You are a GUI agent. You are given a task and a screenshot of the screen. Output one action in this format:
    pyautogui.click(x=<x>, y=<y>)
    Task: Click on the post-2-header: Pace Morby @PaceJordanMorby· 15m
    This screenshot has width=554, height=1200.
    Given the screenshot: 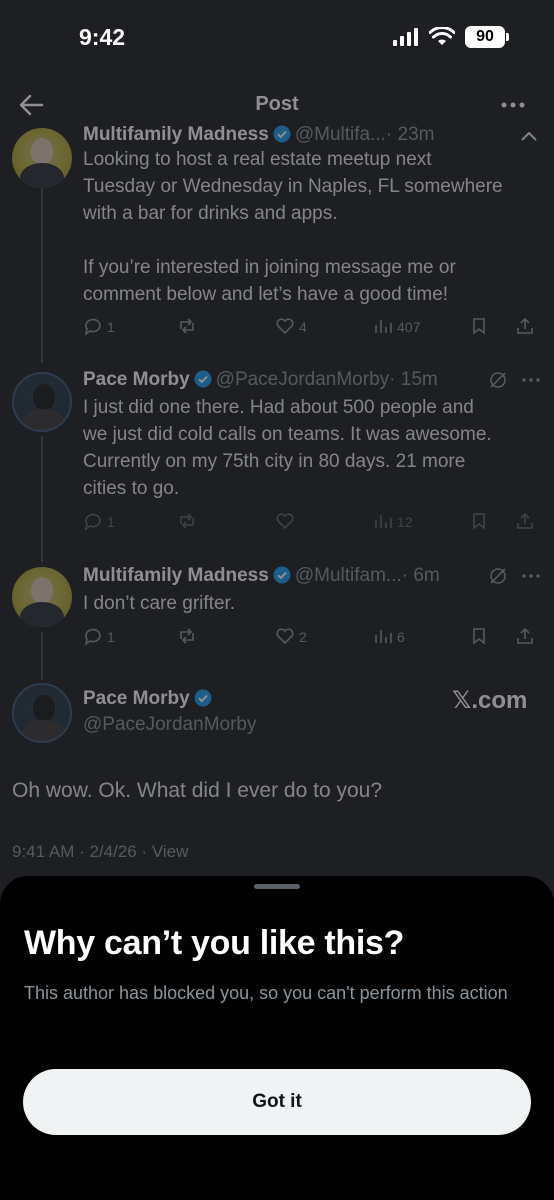 What is the action you would take?
    pyautogui.click(x=260, y=380)
    